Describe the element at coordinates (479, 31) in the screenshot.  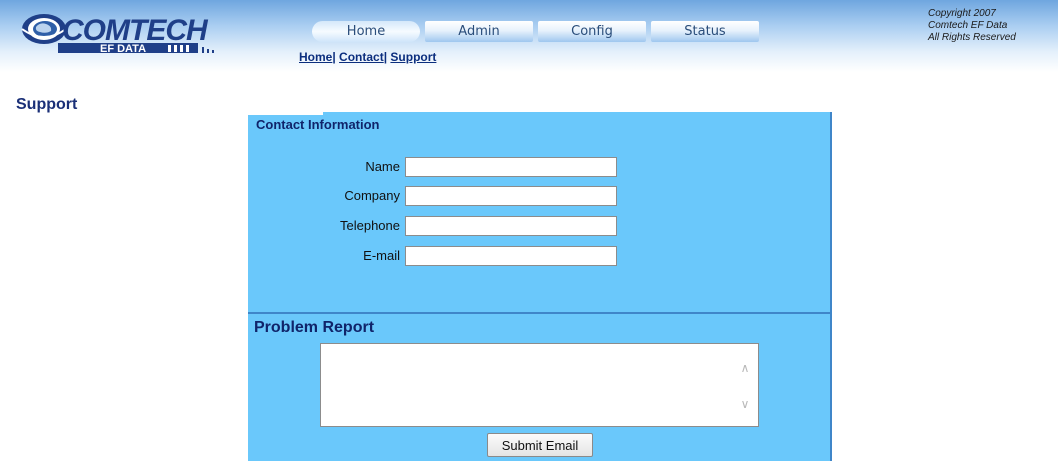
I see `tab-admin: Admin` at that location.